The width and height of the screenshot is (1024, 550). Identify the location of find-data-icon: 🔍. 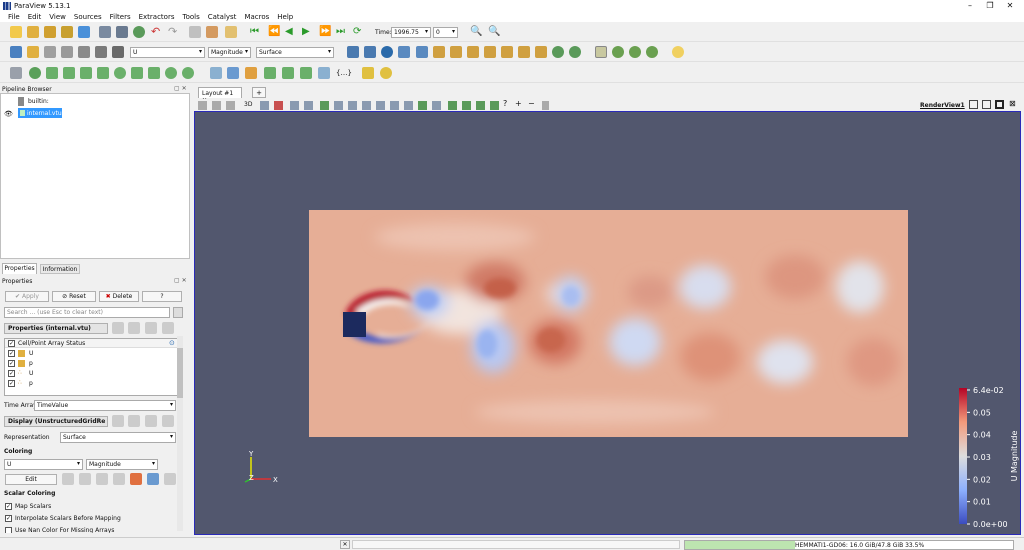
(476, 32).